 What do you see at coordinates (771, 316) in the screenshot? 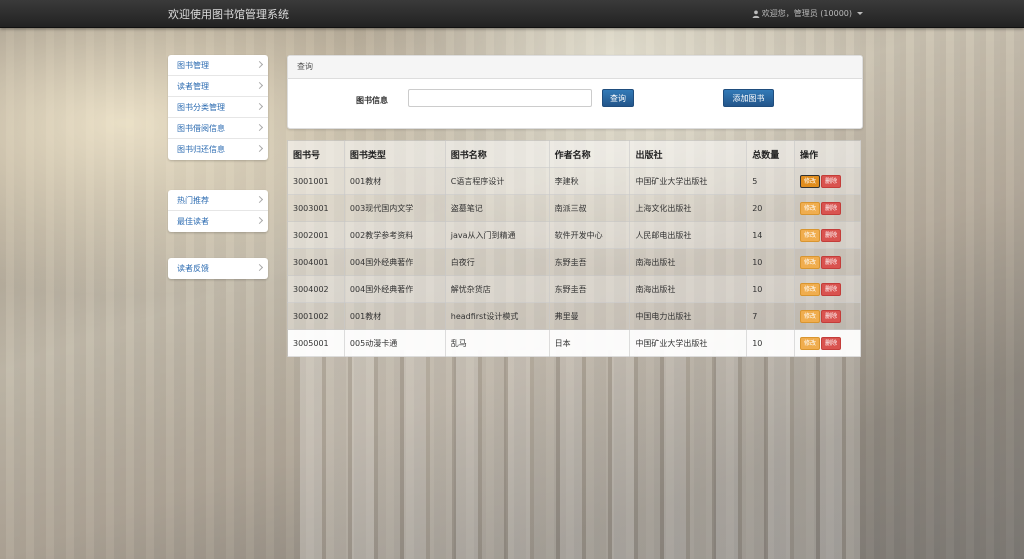
I see `quantity-cell: 7` at bounding box center [771, 316].